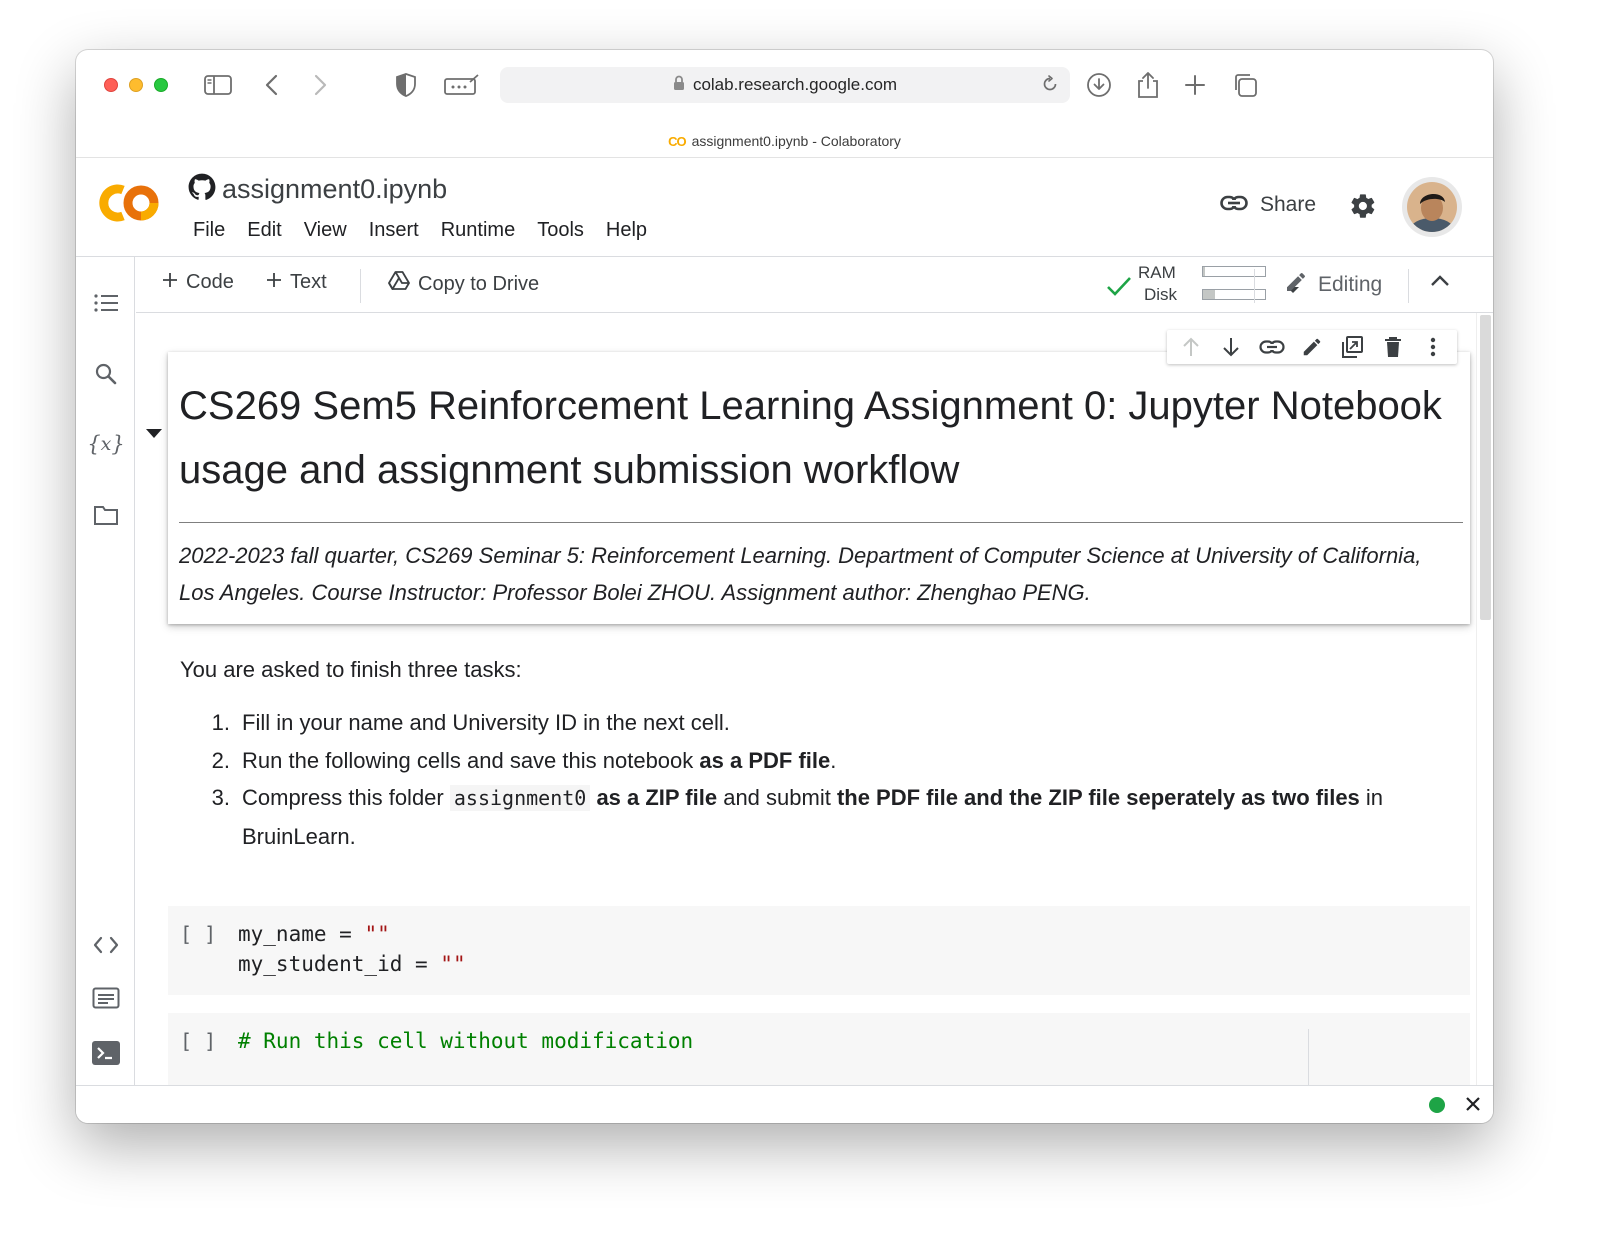 The image size is (1600, 1247). I want to click on add-code-button: Code, so click(198, 282).